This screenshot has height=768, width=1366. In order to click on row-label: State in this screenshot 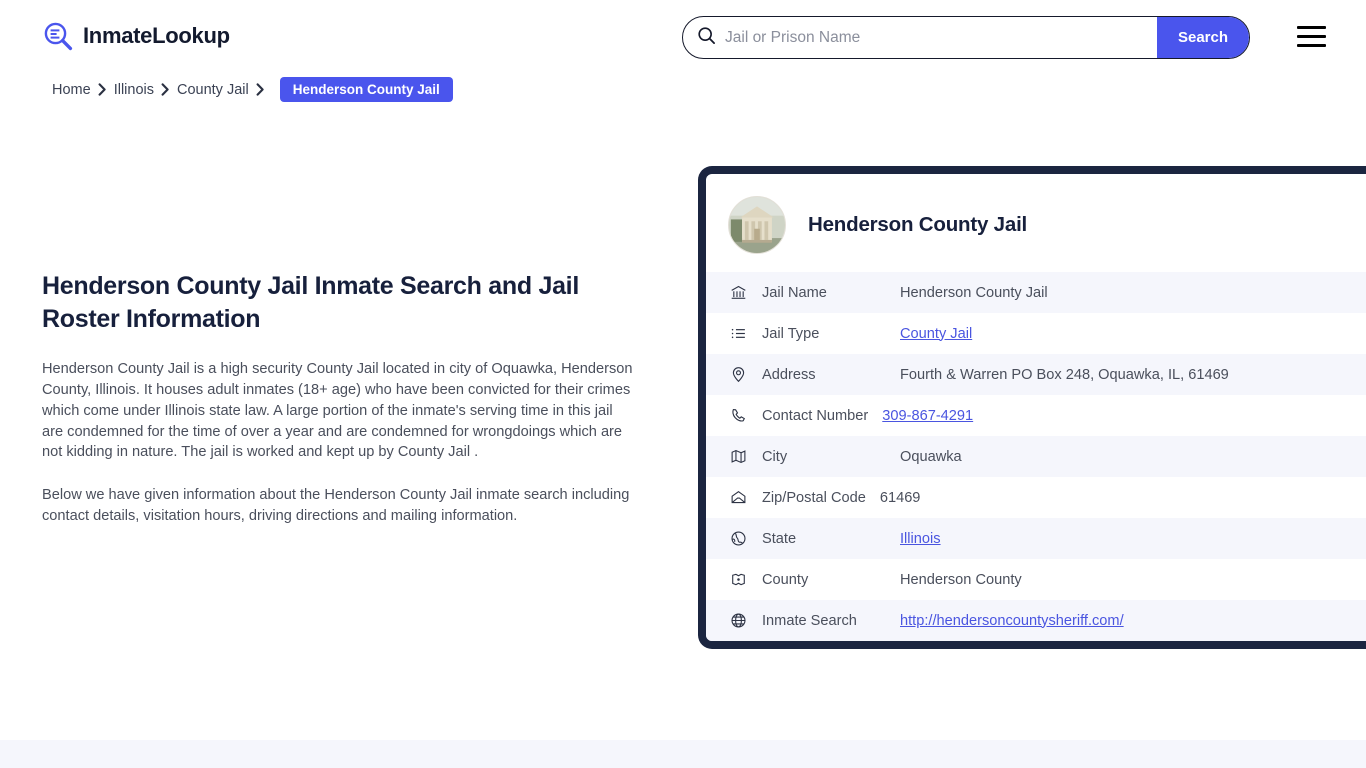, I will do `click(779, 538)`.